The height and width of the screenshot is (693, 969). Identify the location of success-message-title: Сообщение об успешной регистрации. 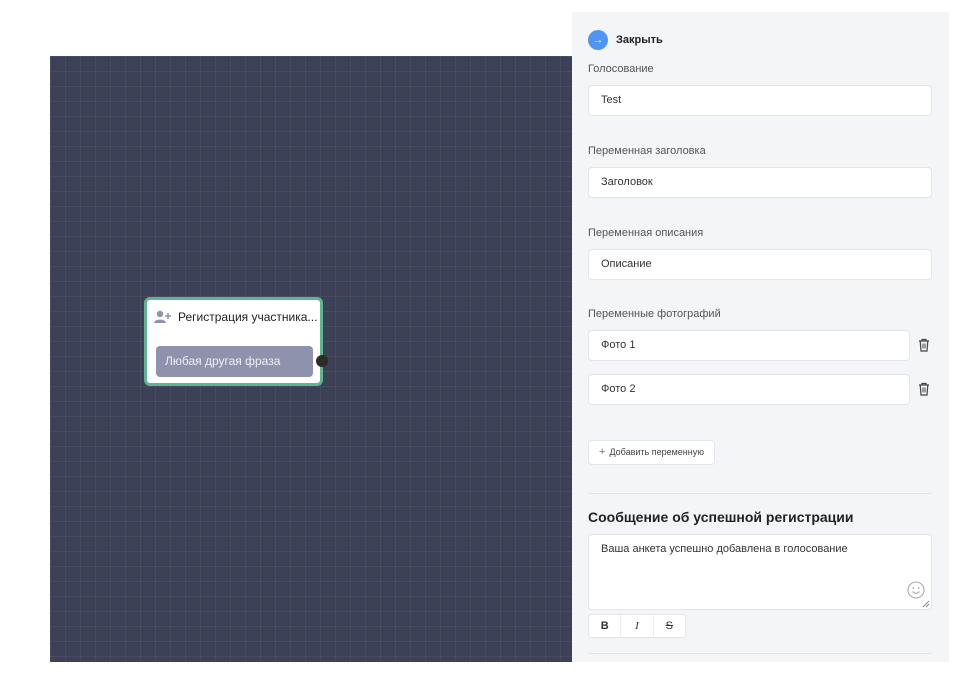
(721, 517).